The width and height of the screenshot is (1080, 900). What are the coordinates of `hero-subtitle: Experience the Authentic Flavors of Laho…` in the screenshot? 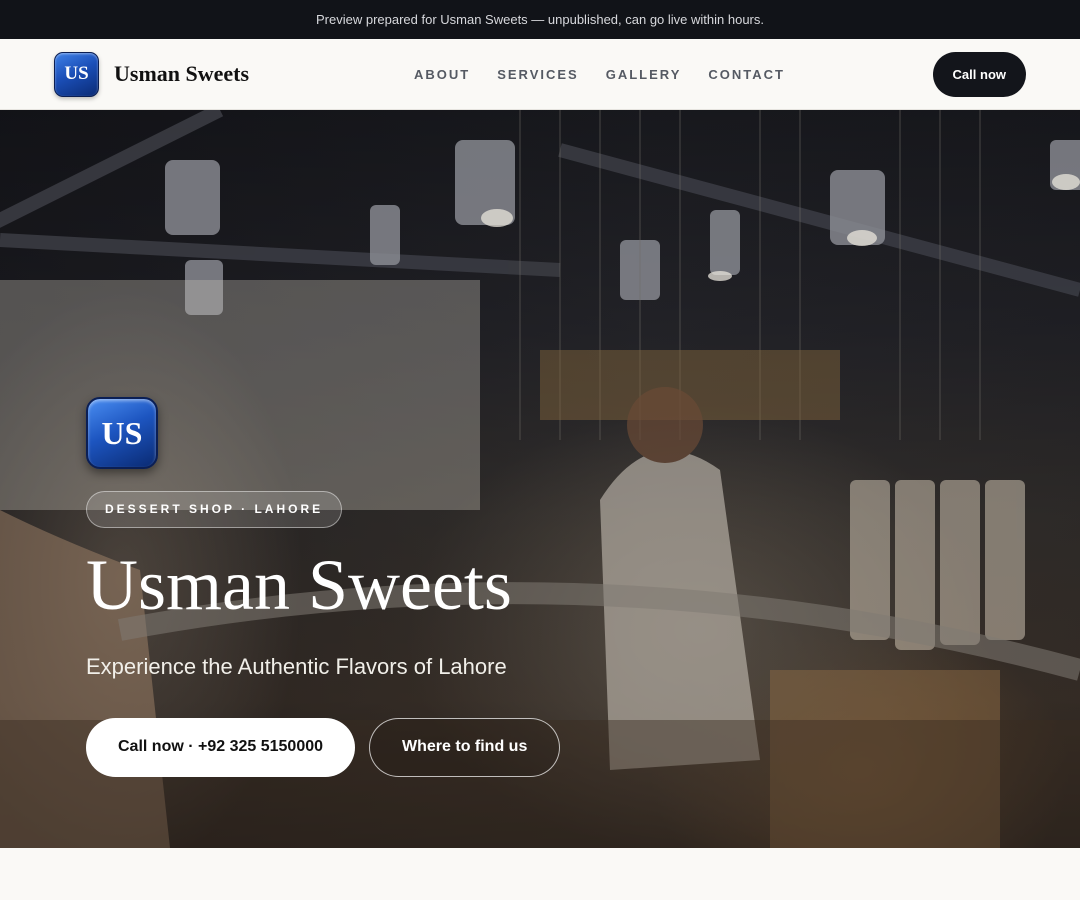 It's located at (296, 666).